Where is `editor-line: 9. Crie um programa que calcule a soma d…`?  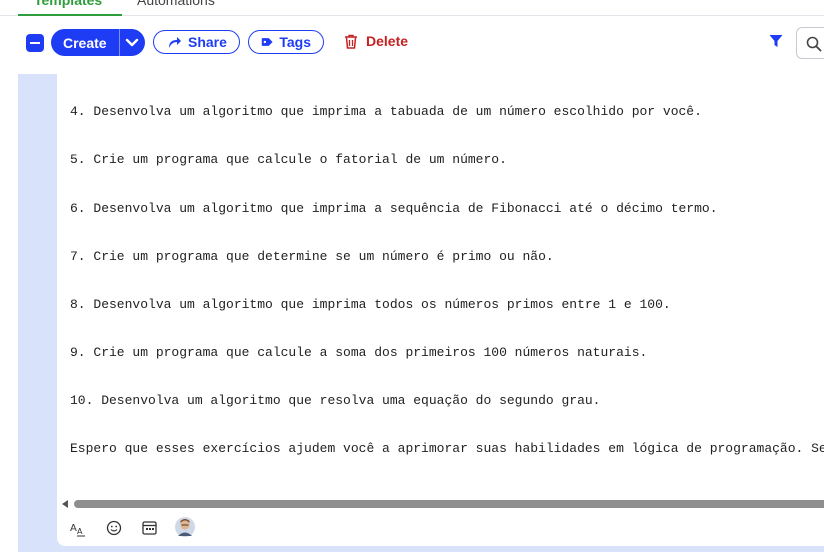
editor-line: 9. Crie um programa que calcule a soma d… is located at coordinates (359, 352).